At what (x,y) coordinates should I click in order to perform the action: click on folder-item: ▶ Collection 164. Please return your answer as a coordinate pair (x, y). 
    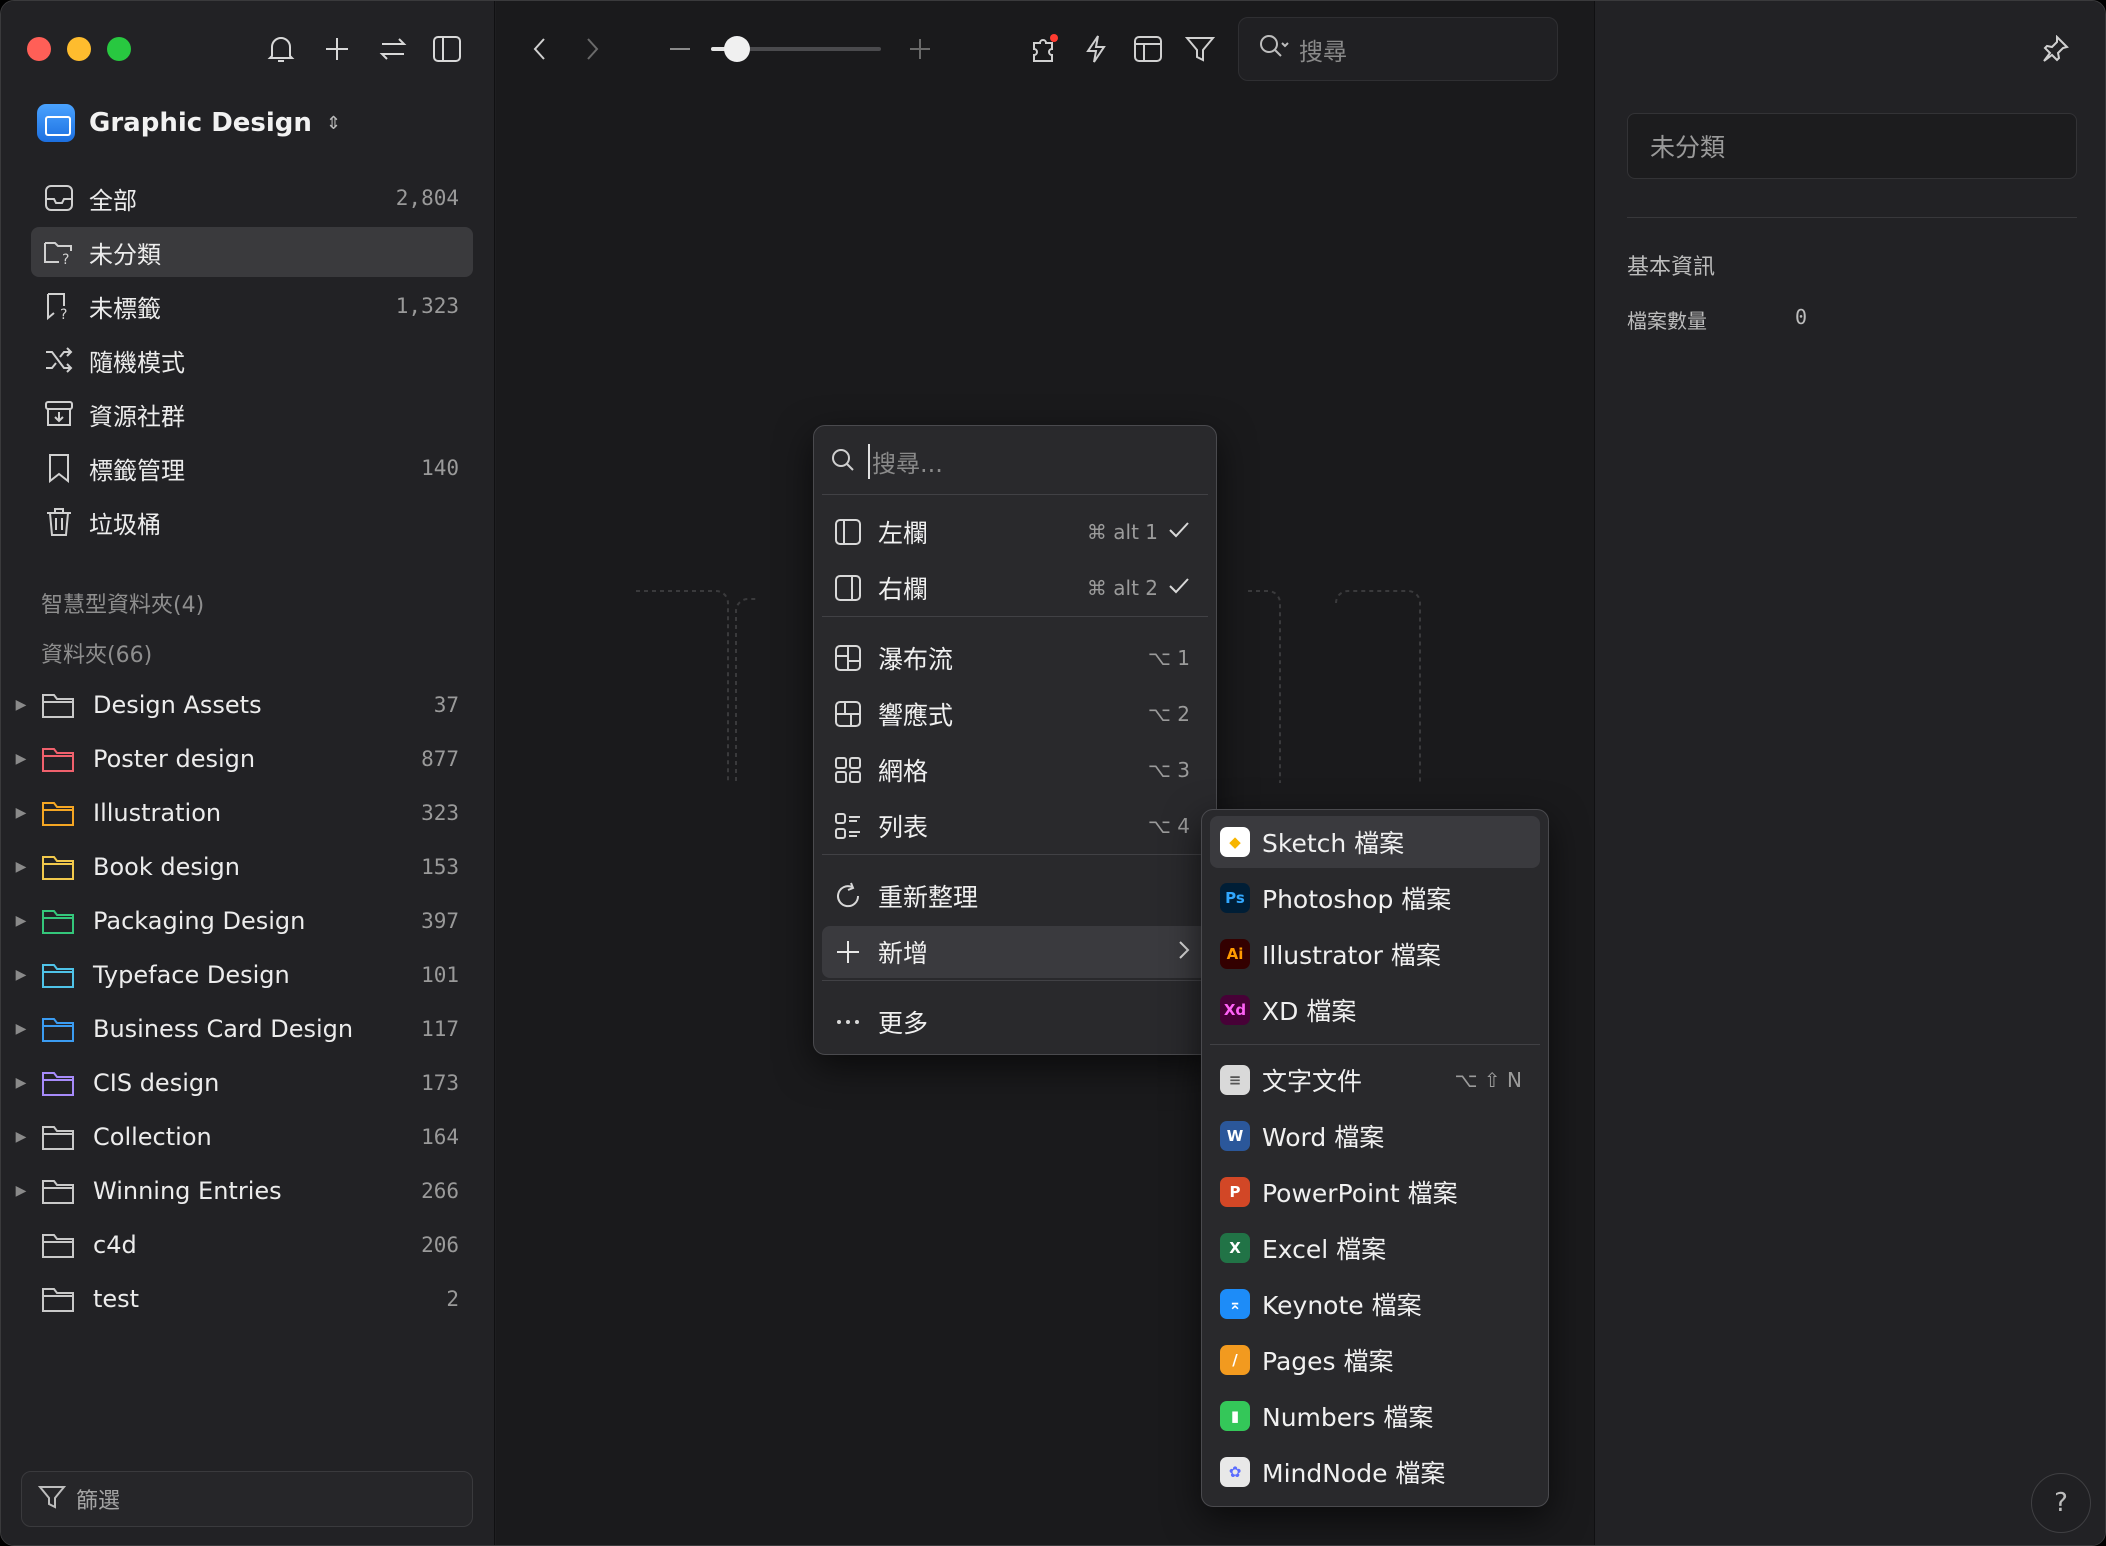
    Looking at the image, I should click on (237, 1137).